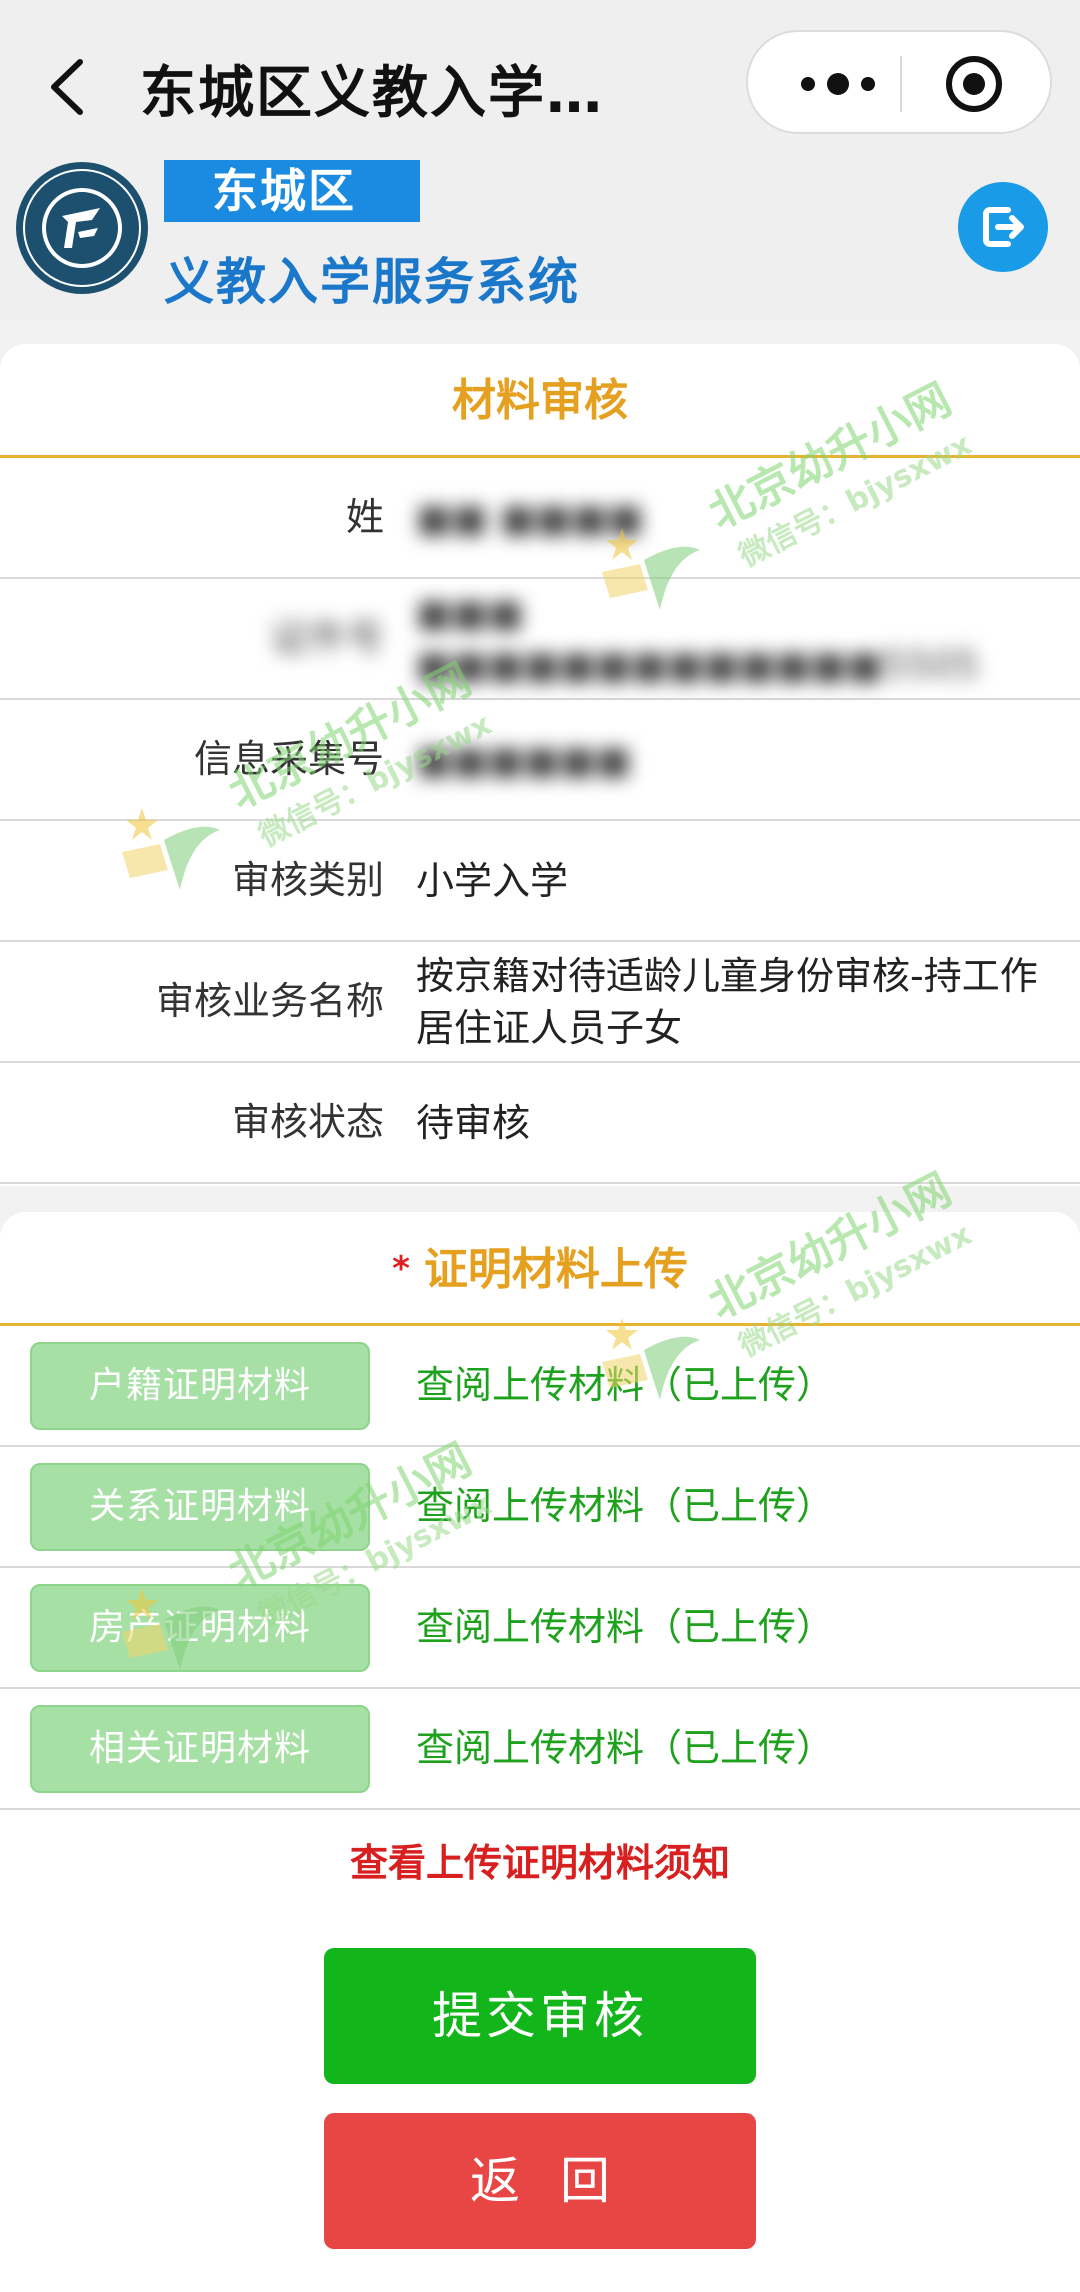 The image size is (1080, 2292). I want to click on info-value: 待审核, so click(473, 1122).